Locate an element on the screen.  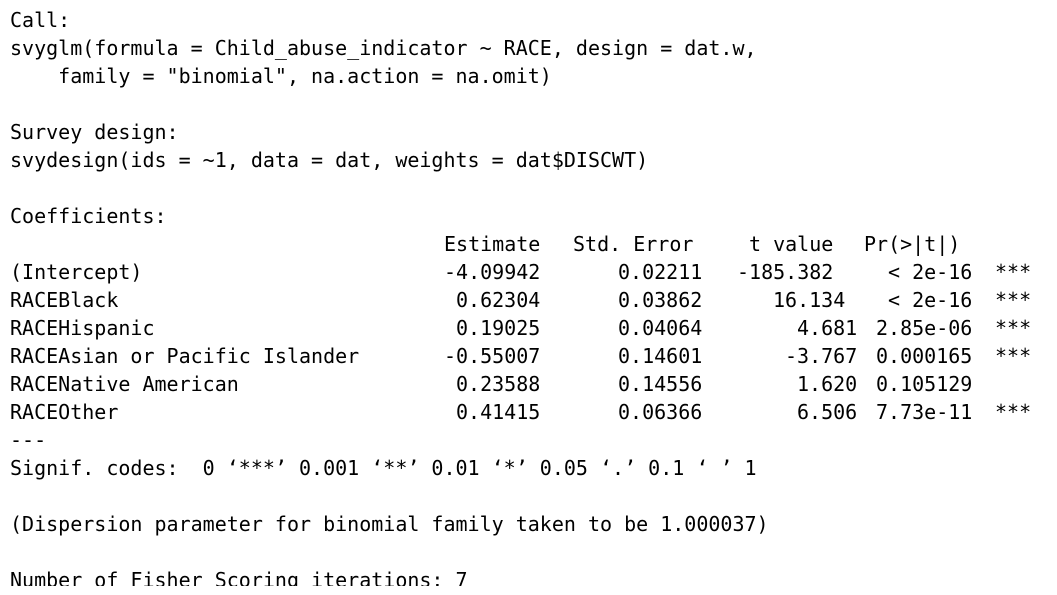
coefficients-header-row: Estimate Std. Error t value Pr(>|t|) is located at coordinates (530, 244).